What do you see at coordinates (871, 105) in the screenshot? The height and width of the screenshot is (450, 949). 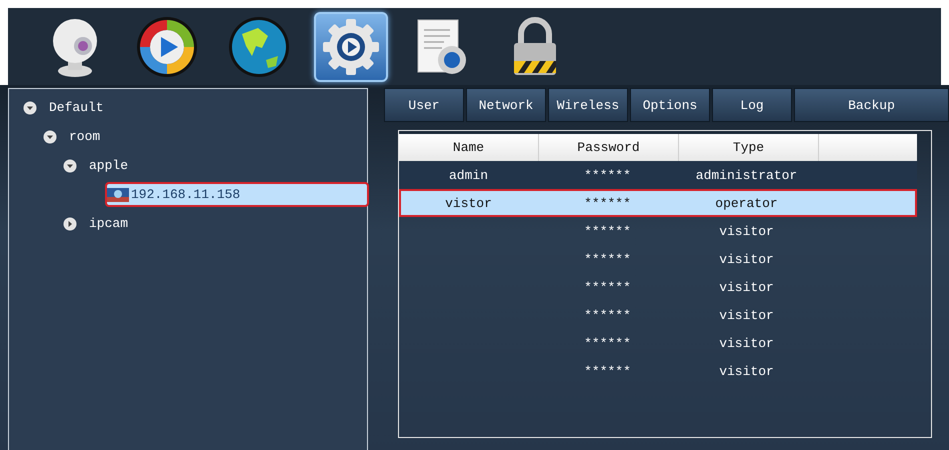 I see `tab: Backup` at bounding box center [871, 105].